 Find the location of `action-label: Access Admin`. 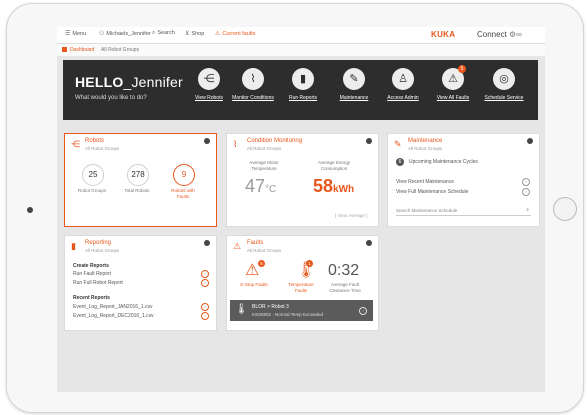

action-label: Access Admin is located at coordinates (403, 98).